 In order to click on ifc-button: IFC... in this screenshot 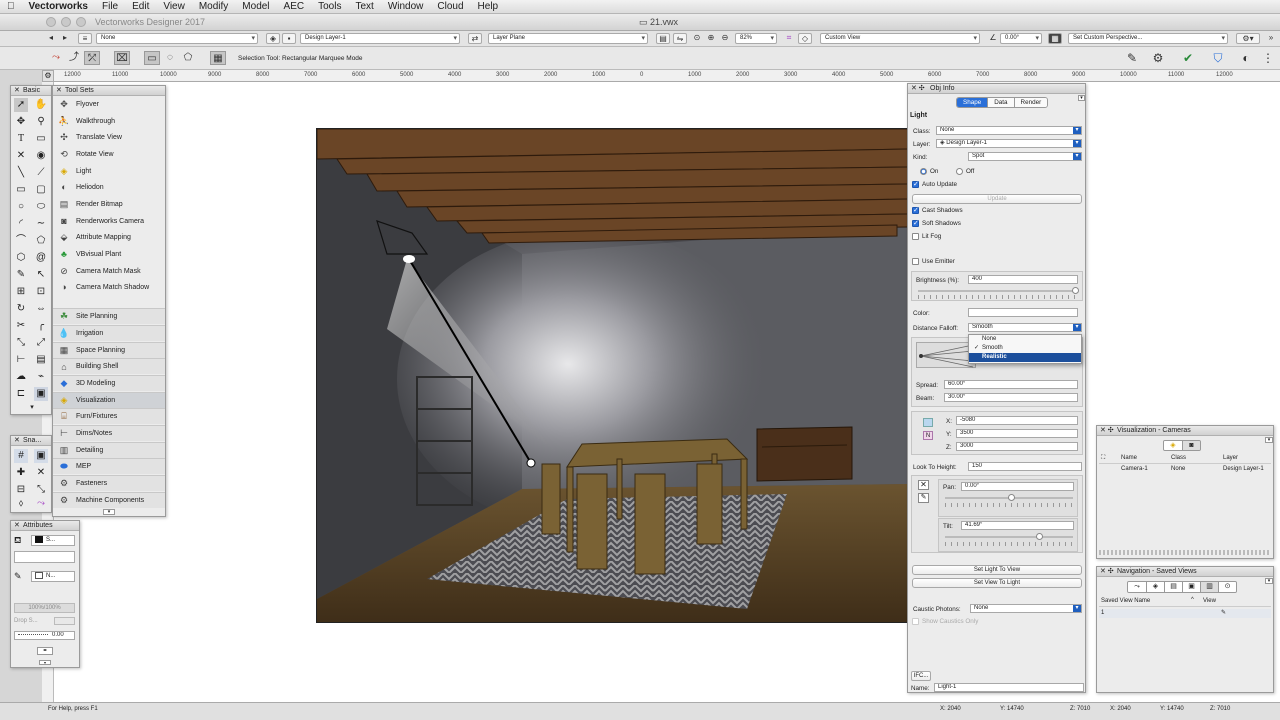, I will do `click(921, 676)`.